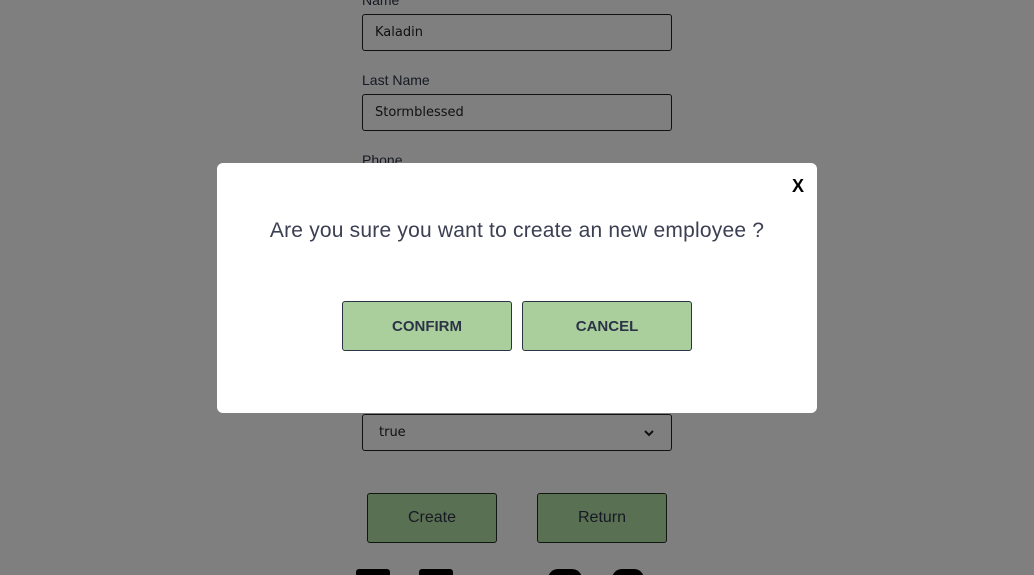 This screenshot has width=1034, height=575. What do you see at coordinates (607, 326) in the screenshot?
I see `cancel-button: CANCEL` at bounding box center [607, 326].